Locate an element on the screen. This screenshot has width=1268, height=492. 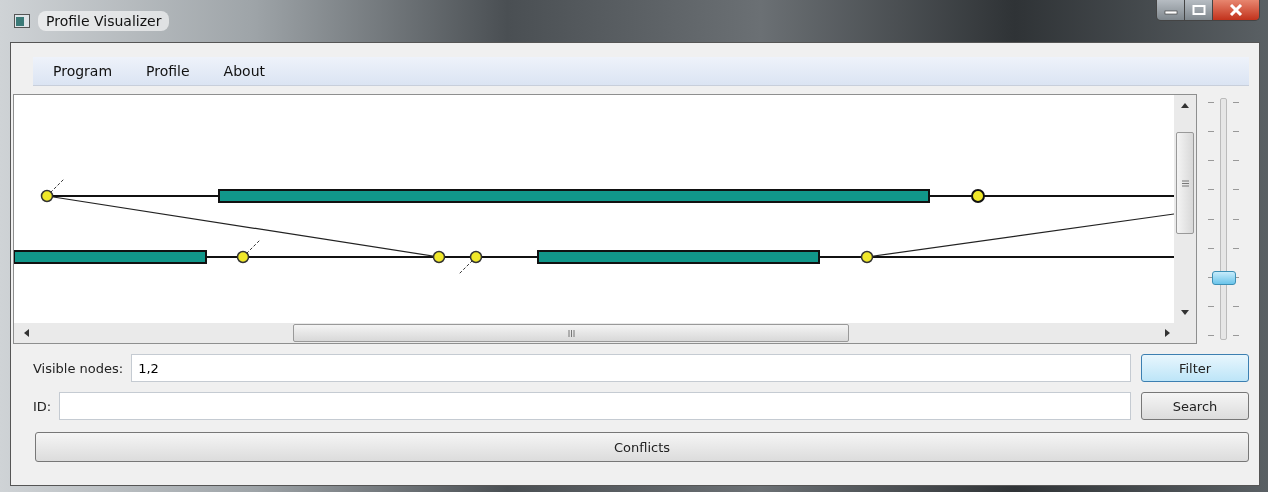
field-label: ID: is located at coordinates (42, 406).